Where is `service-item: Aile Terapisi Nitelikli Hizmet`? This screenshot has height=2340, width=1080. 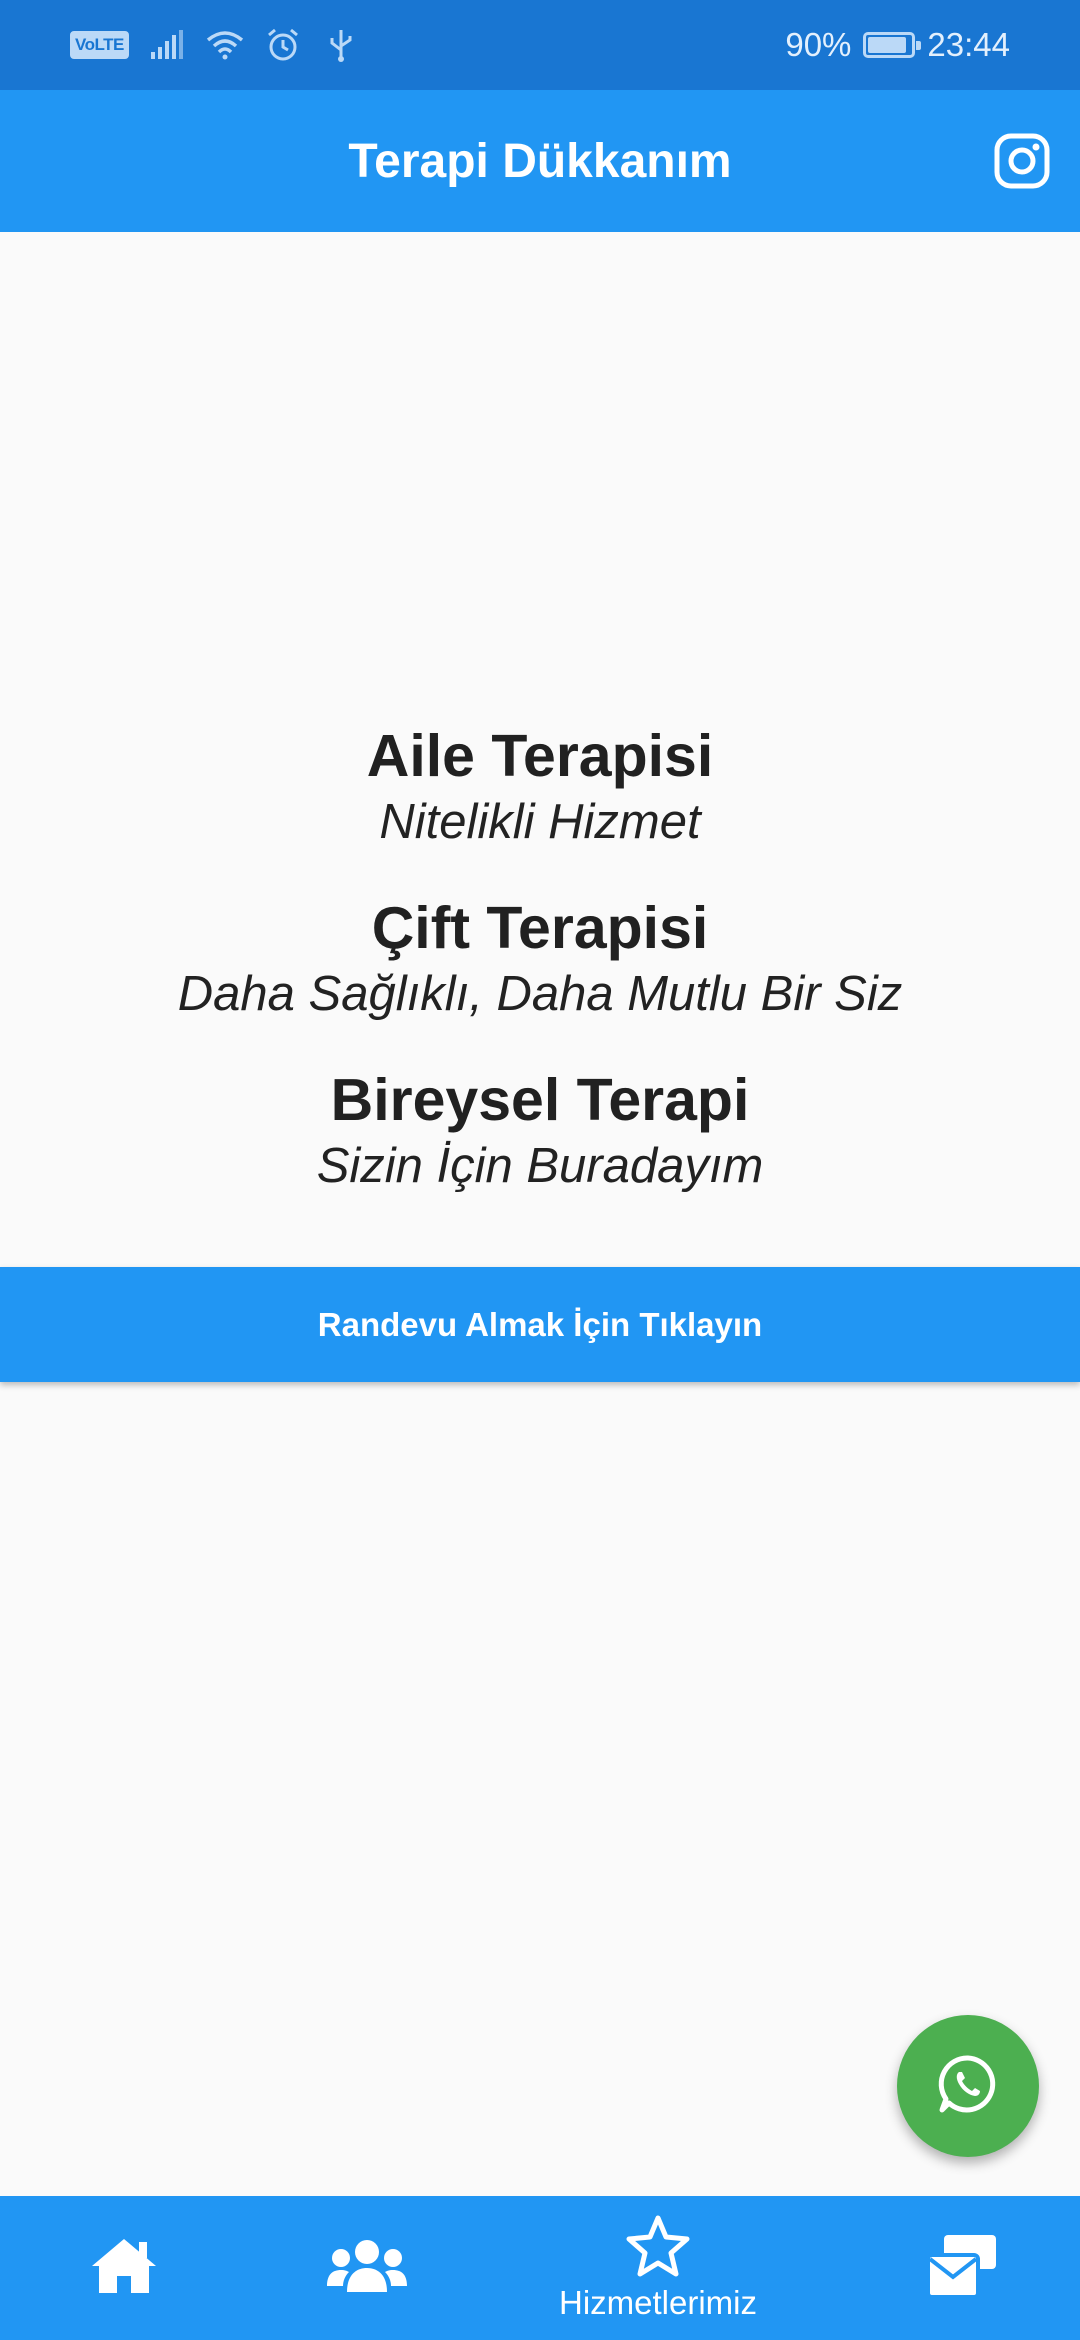 service-item: Aile Terapisi Nitelikli Hizmet is located at coordinates (540, 786).